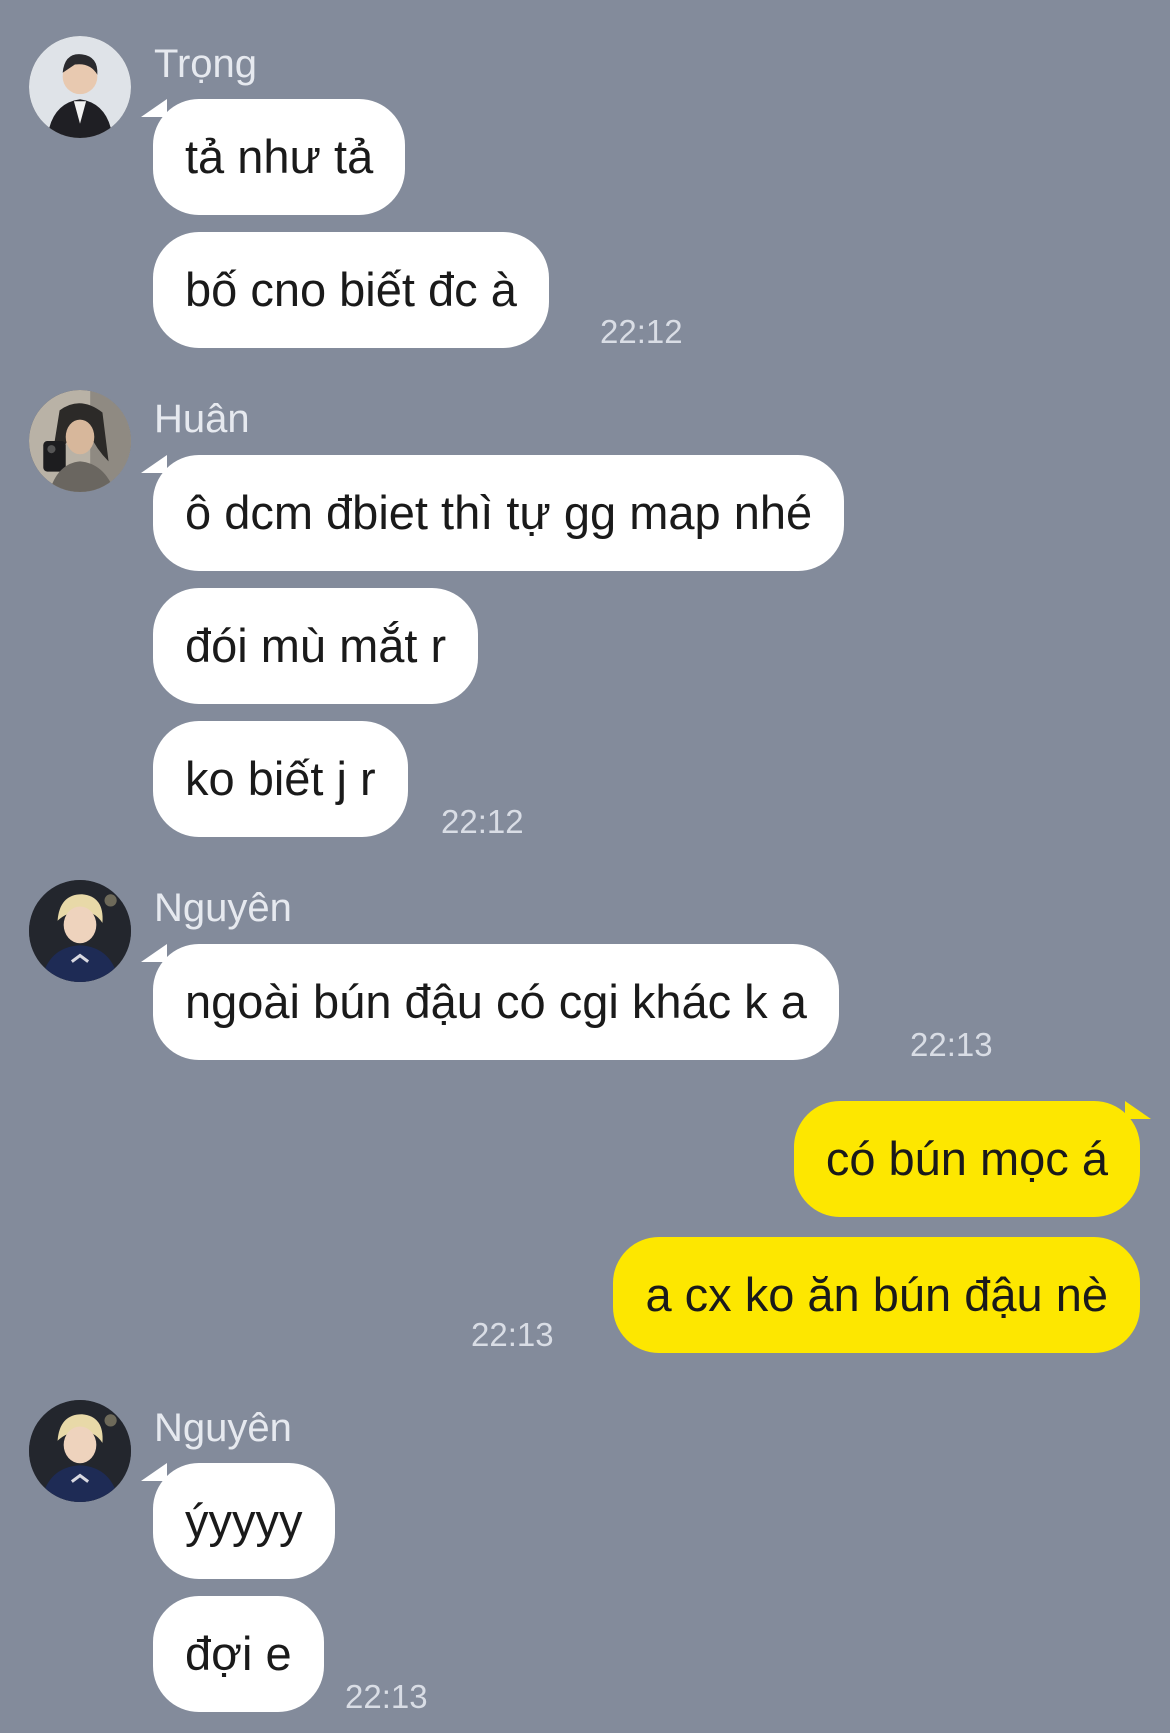 The width and height of the screenshot is (1170, 1733). What do you see at coordinates (496, 1002) in the screenshot?
I see `message-bubble: ngoài bún đậu có cgi khác k a` at bounding box center [496, 1002].